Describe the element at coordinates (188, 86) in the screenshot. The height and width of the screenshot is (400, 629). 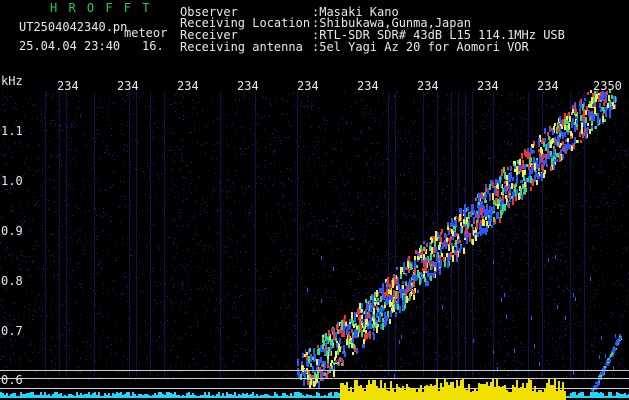
I see `x-tick-3: 234` at that location.